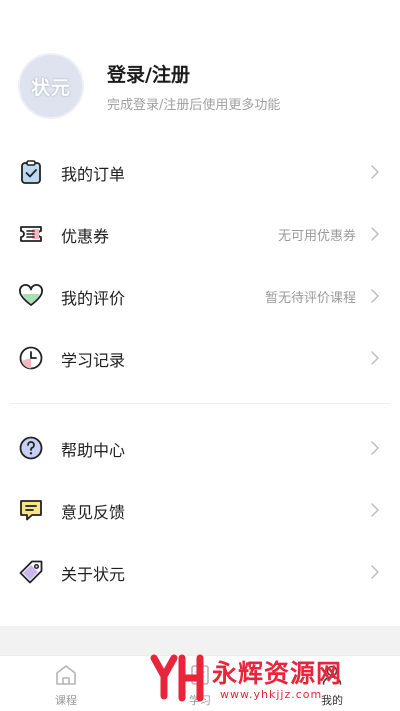 The image size is (400, 711). I want to click on watermark: 永辉资源网 www.yhkjjz.com, so click(270, 679).